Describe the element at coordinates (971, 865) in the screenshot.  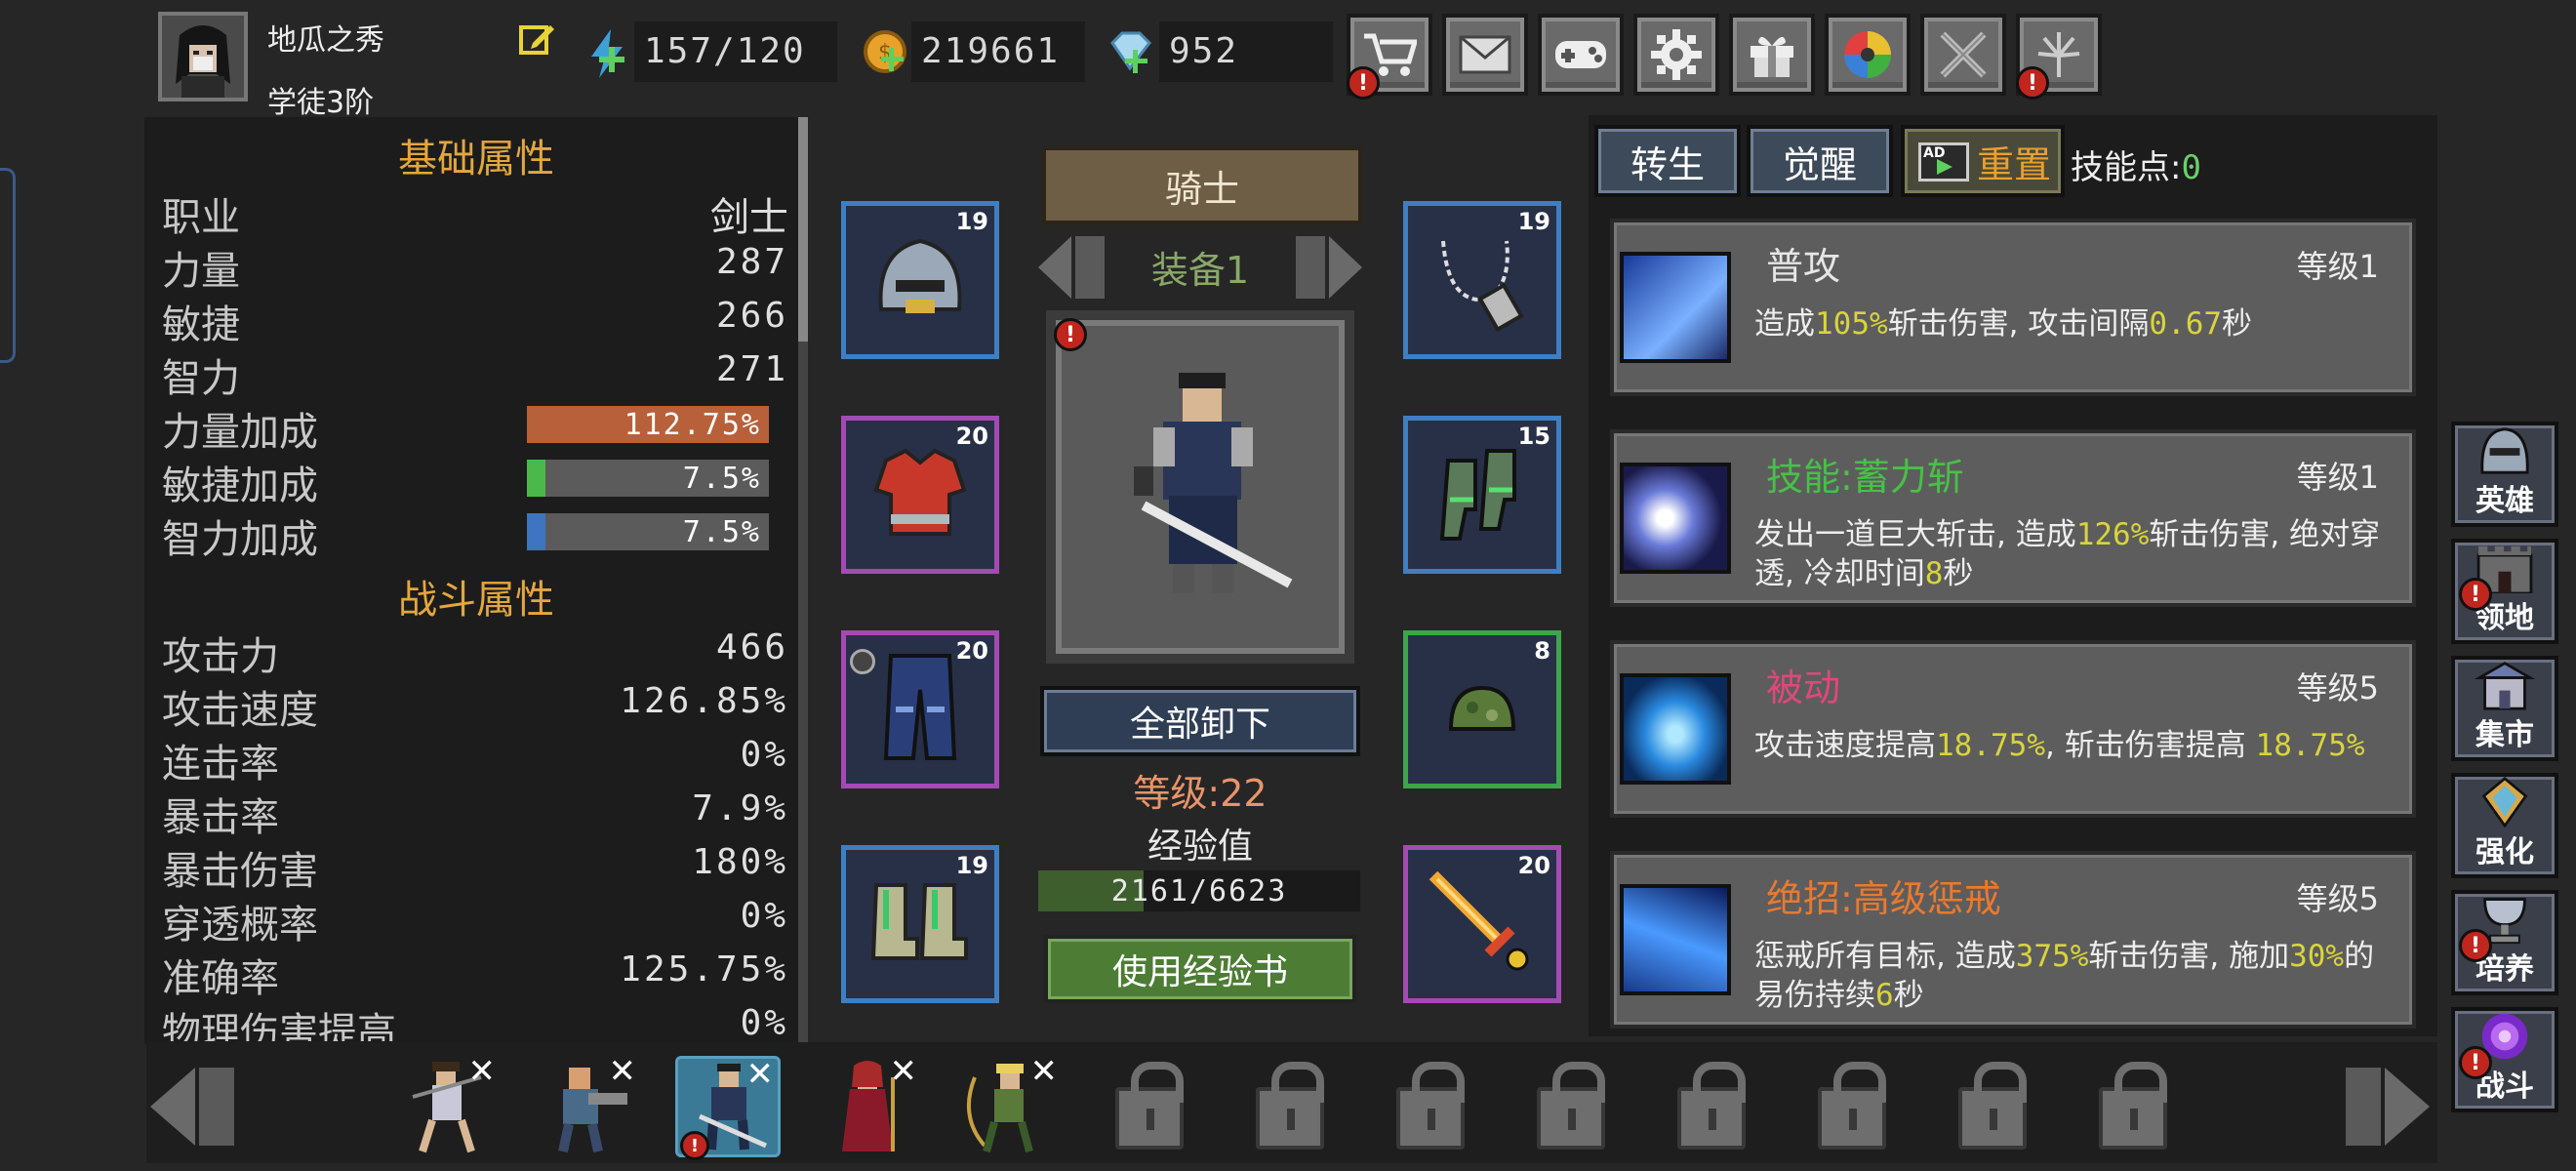
I see `slot-level: 19` at that location.